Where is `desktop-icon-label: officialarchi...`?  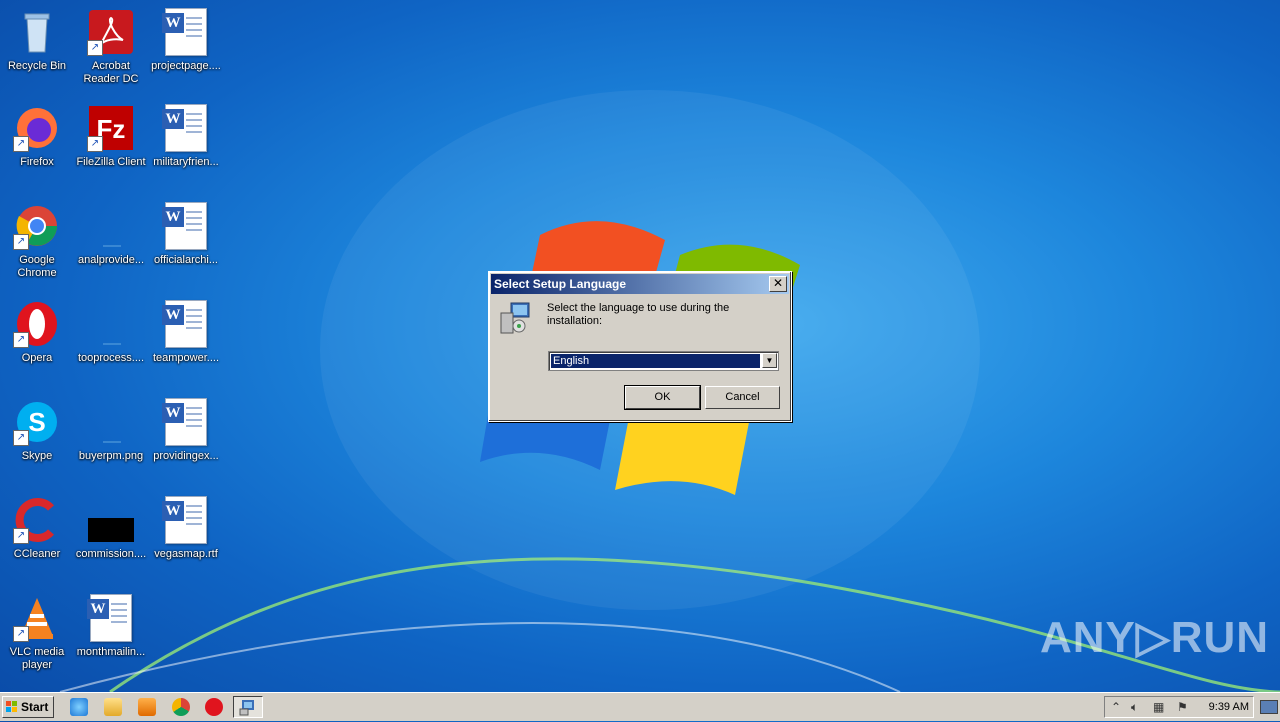 desktop-icon-label: officialarchi... is located at coordinates (186, 260).